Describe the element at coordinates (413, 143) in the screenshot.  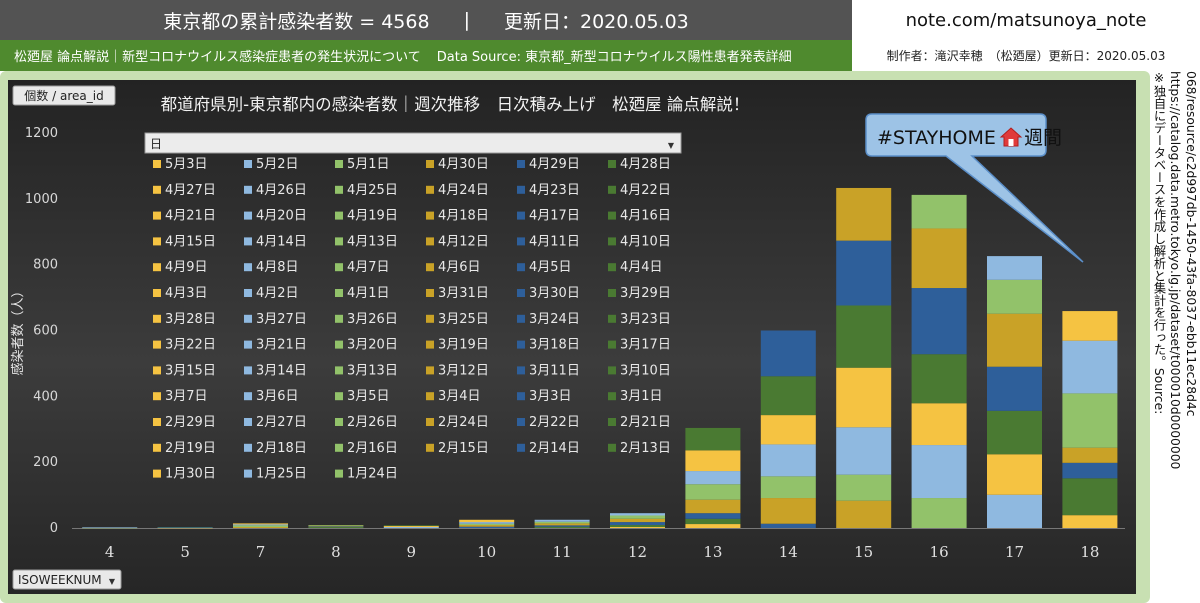
I see `day-field-dropdown` at that location.